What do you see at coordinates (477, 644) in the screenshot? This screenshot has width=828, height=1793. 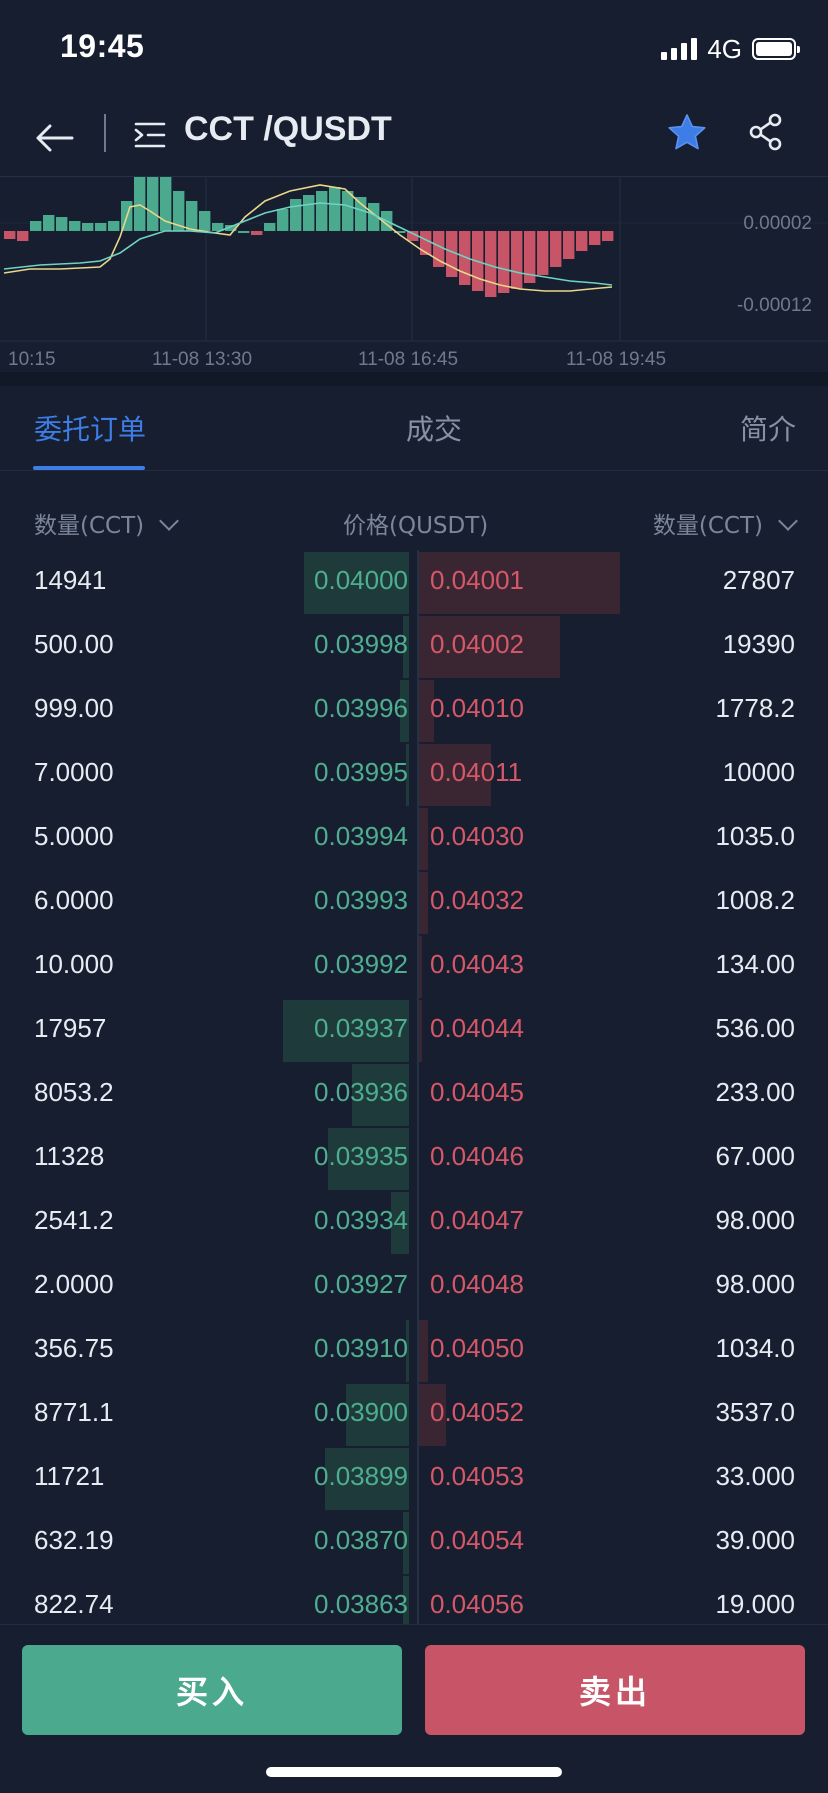 I see `ask-price: 0.04002` at bounding box center [477, 644].